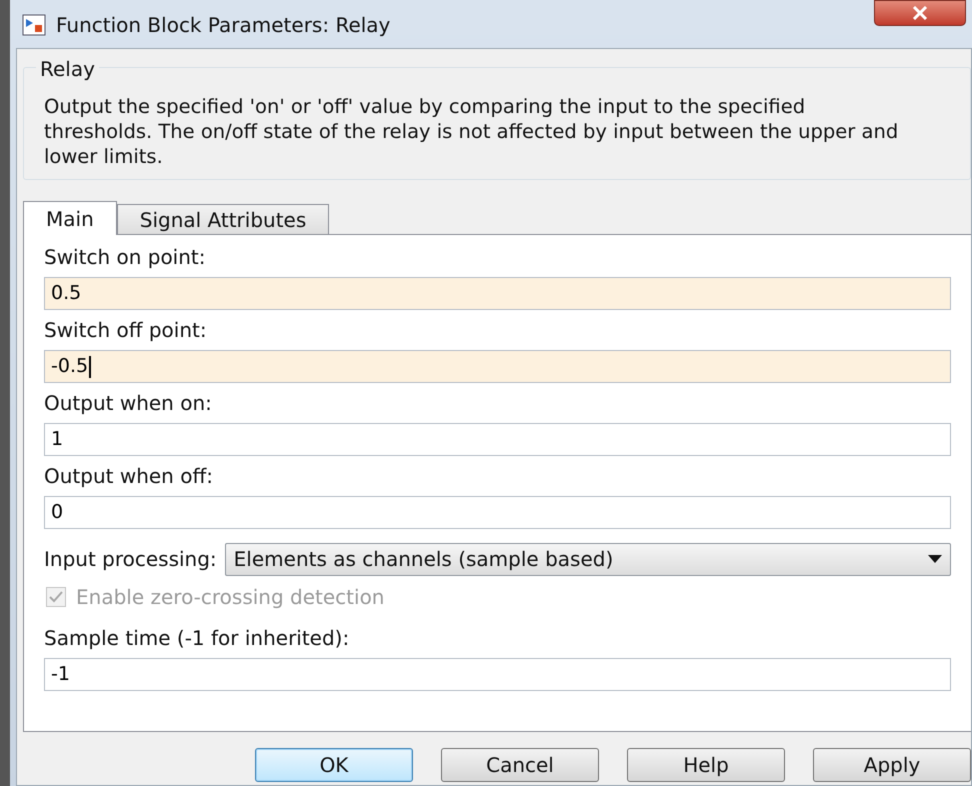  Describe the element at coordinates (223, 219) in the screenshot. I see `tab: Signal Attributes` at that location.